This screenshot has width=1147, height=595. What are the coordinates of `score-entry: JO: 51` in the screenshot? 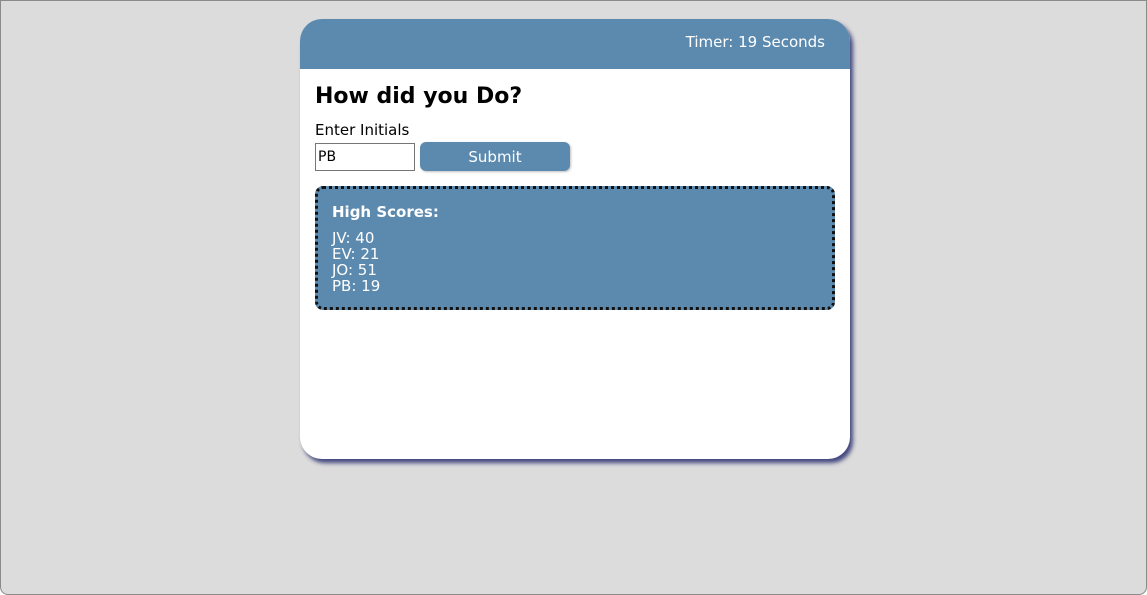 It's located at (354, 270).